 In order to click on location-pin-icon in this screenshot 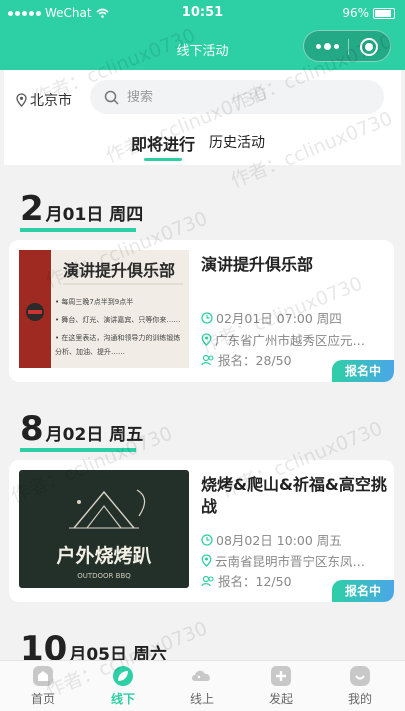, I will do `click(21, 100)`.